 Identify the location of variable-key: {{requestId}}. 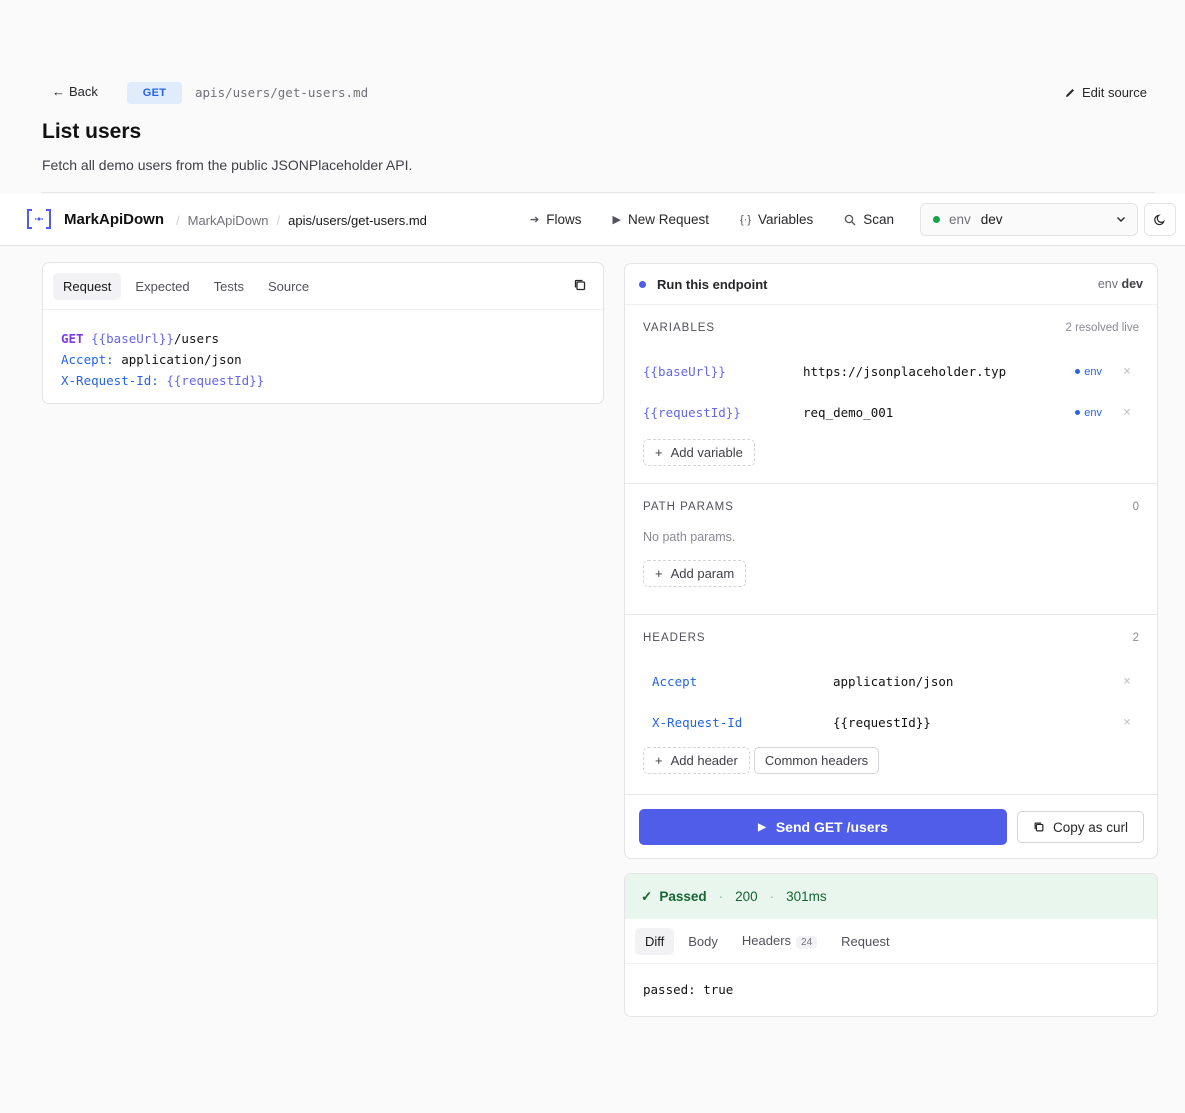
(723, 412).